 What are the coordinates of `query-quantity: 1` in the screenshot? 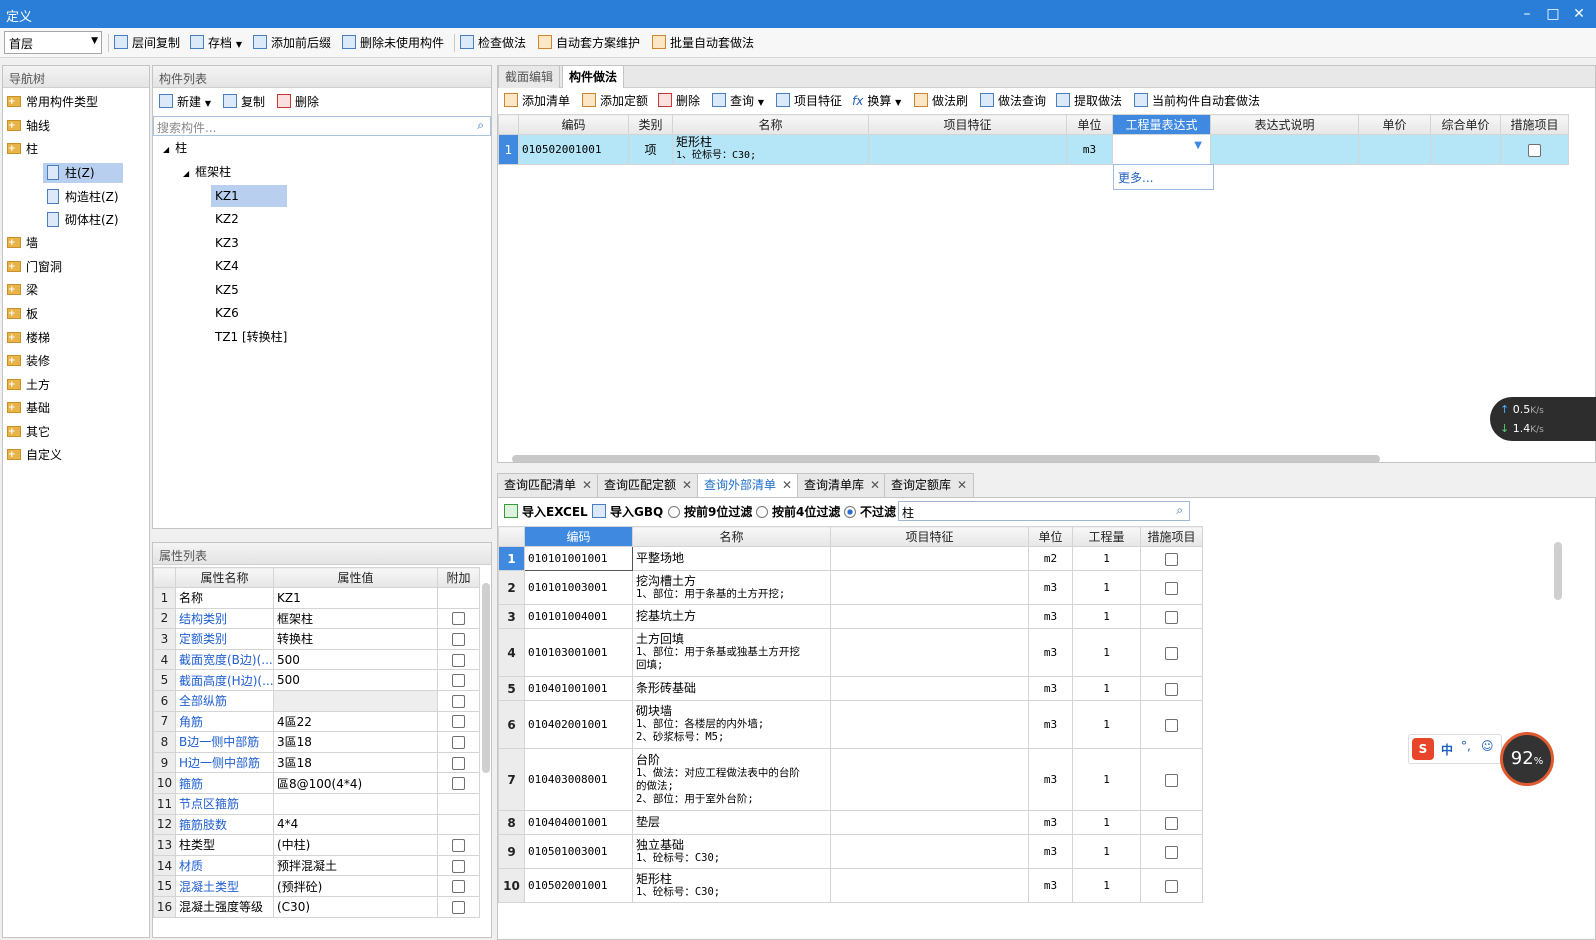 It's located at (1106, 688).